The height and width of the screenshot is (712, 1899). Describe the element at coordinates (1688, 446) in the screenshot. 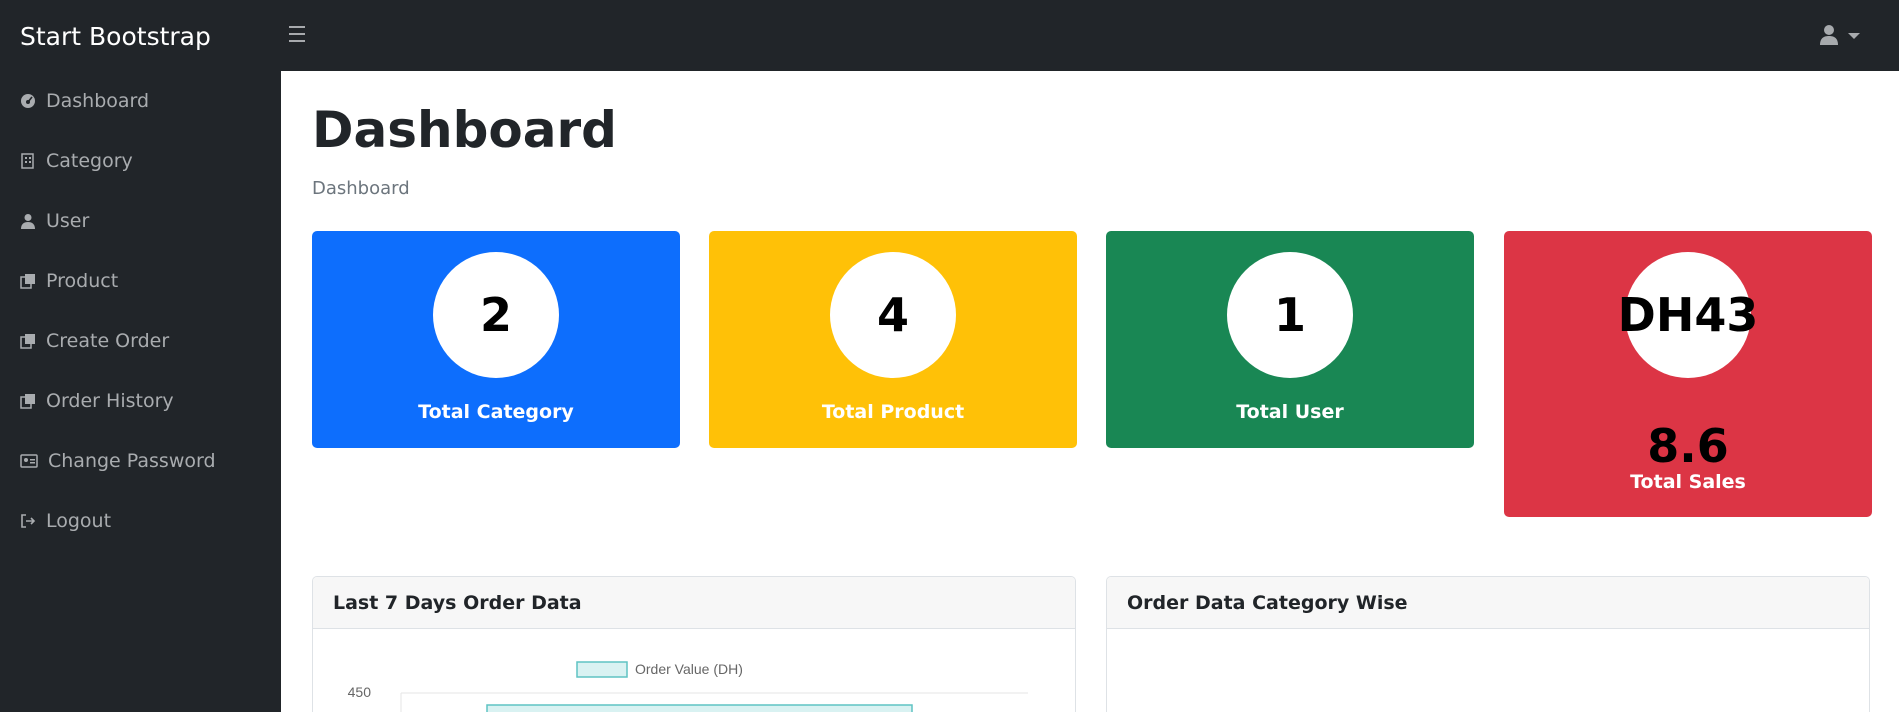

I see `sales-sub-value: 8.6` at that location.